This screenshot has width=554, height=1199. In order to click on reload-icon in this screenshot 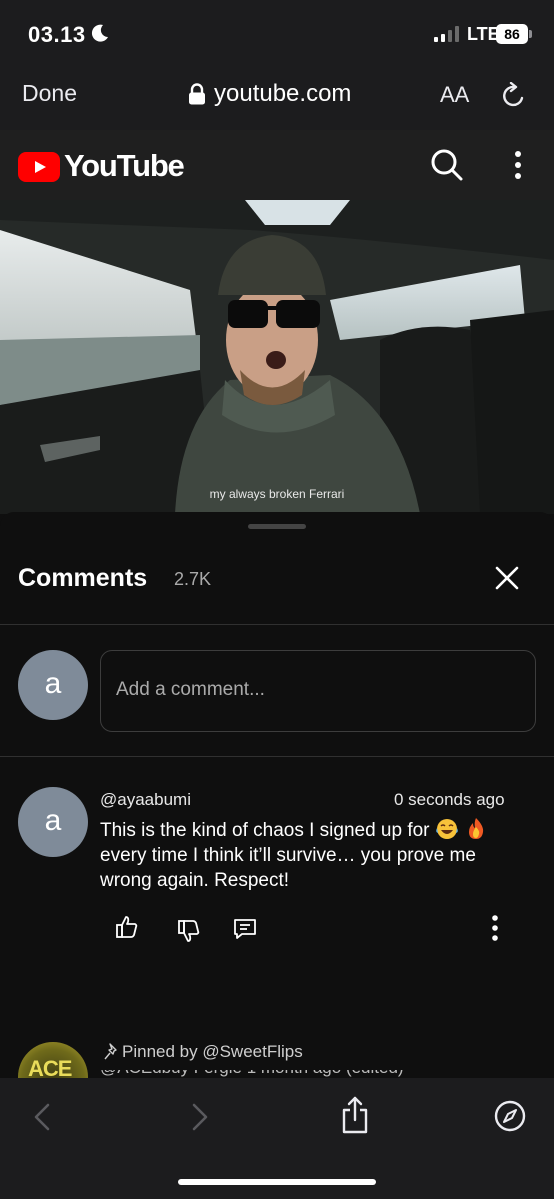, I will do `click(514, 96)`.